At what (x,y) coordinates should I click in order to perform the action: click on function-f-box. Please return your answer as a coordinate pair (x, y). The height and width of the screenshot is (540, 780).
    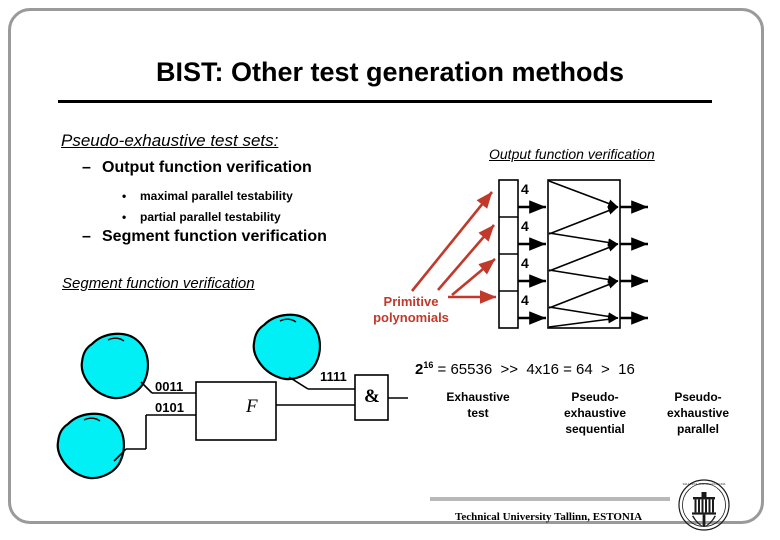
    Looking at the image, I should click on (236, 411).